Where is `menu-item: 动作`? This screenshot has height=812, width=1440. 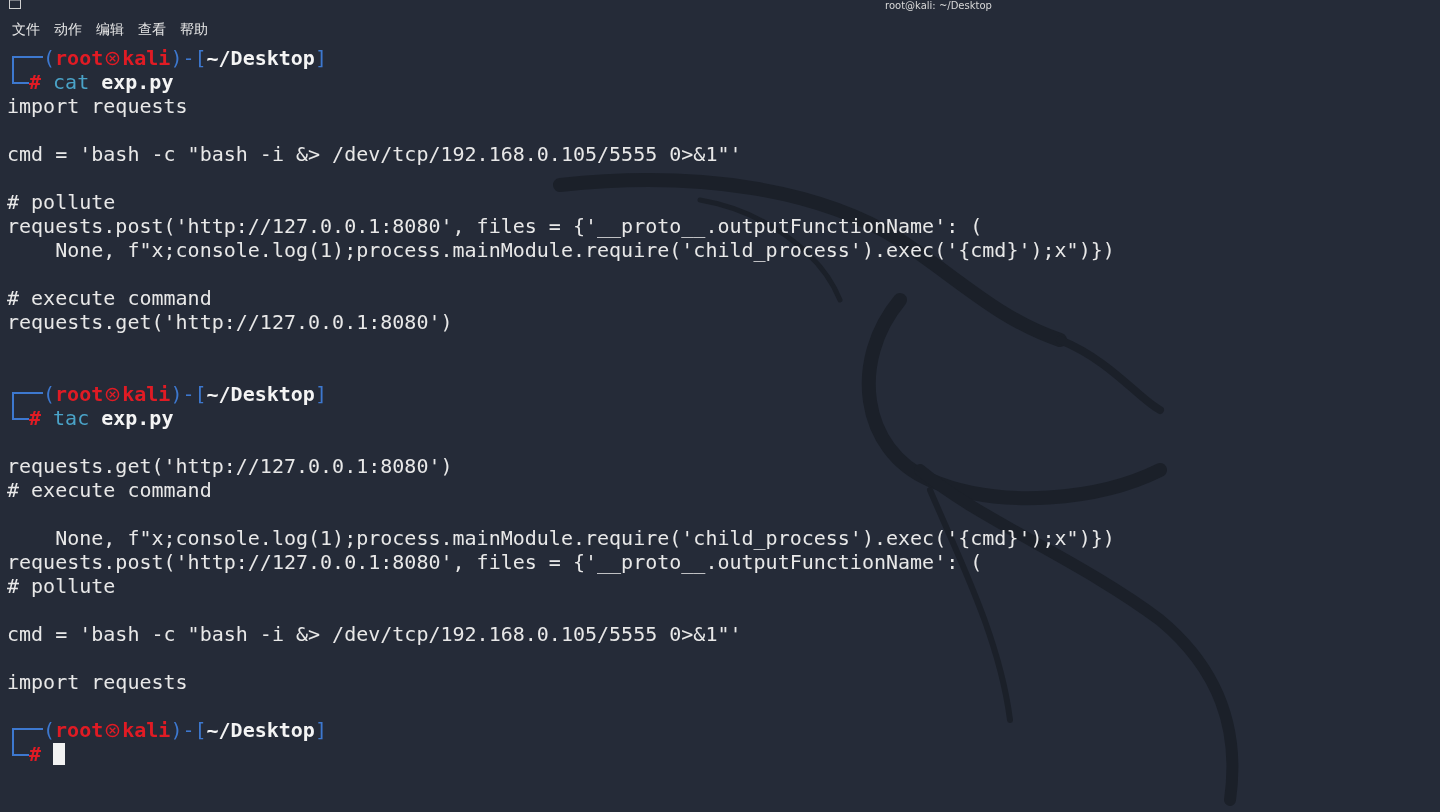
menu-item: 动作 is located at coordinates (68, 28).